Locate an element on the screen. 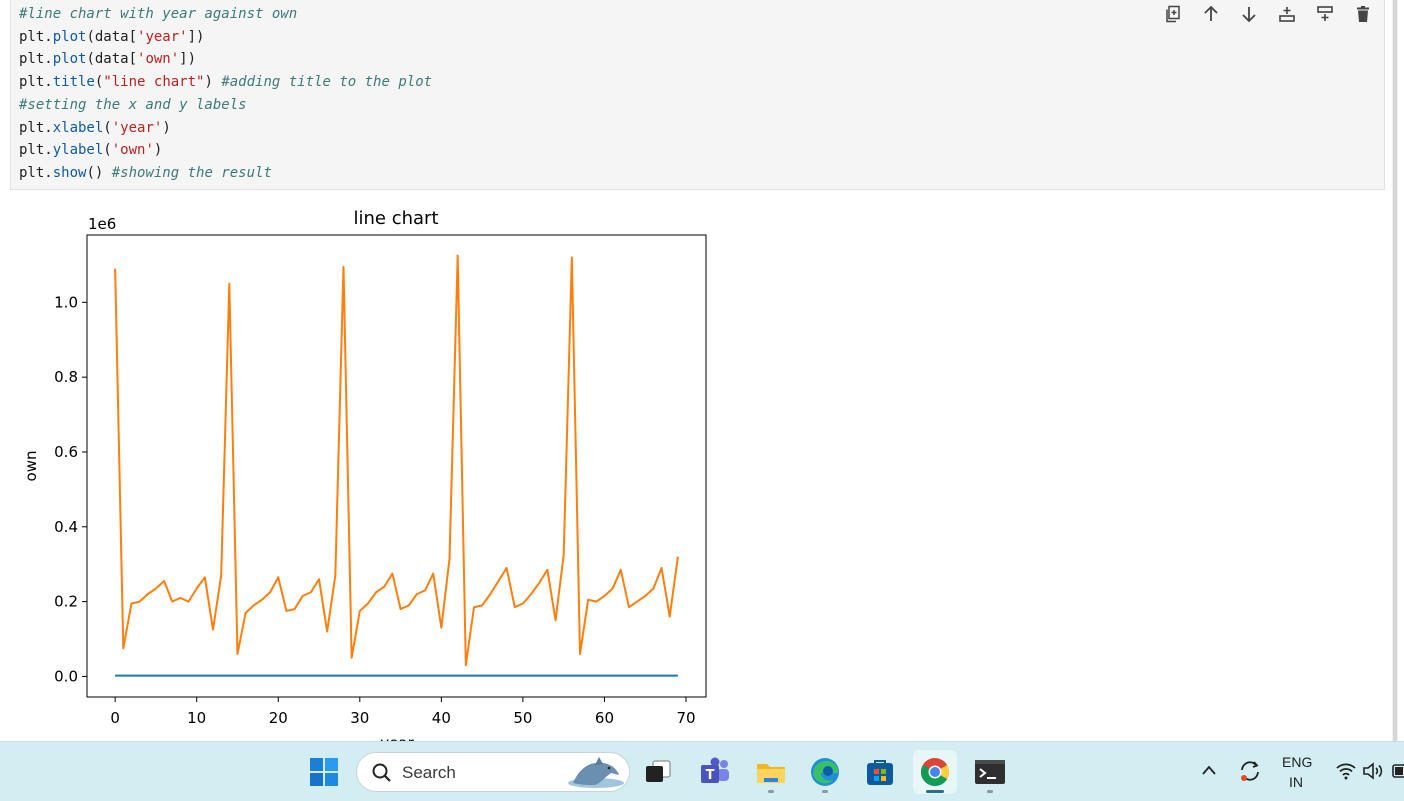  file-explorer-icon is located at coordinates (771, 772).